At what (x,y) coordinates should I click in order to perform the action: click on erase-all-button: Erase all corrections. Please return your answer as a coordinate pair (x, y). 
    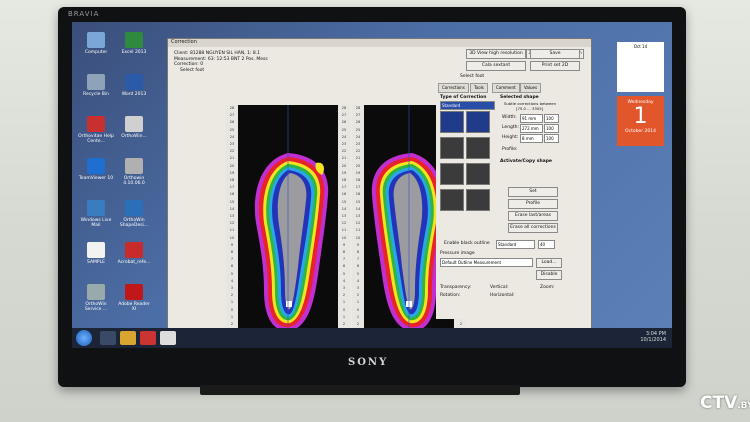
    Looking at the image, I should click on (533, 228).